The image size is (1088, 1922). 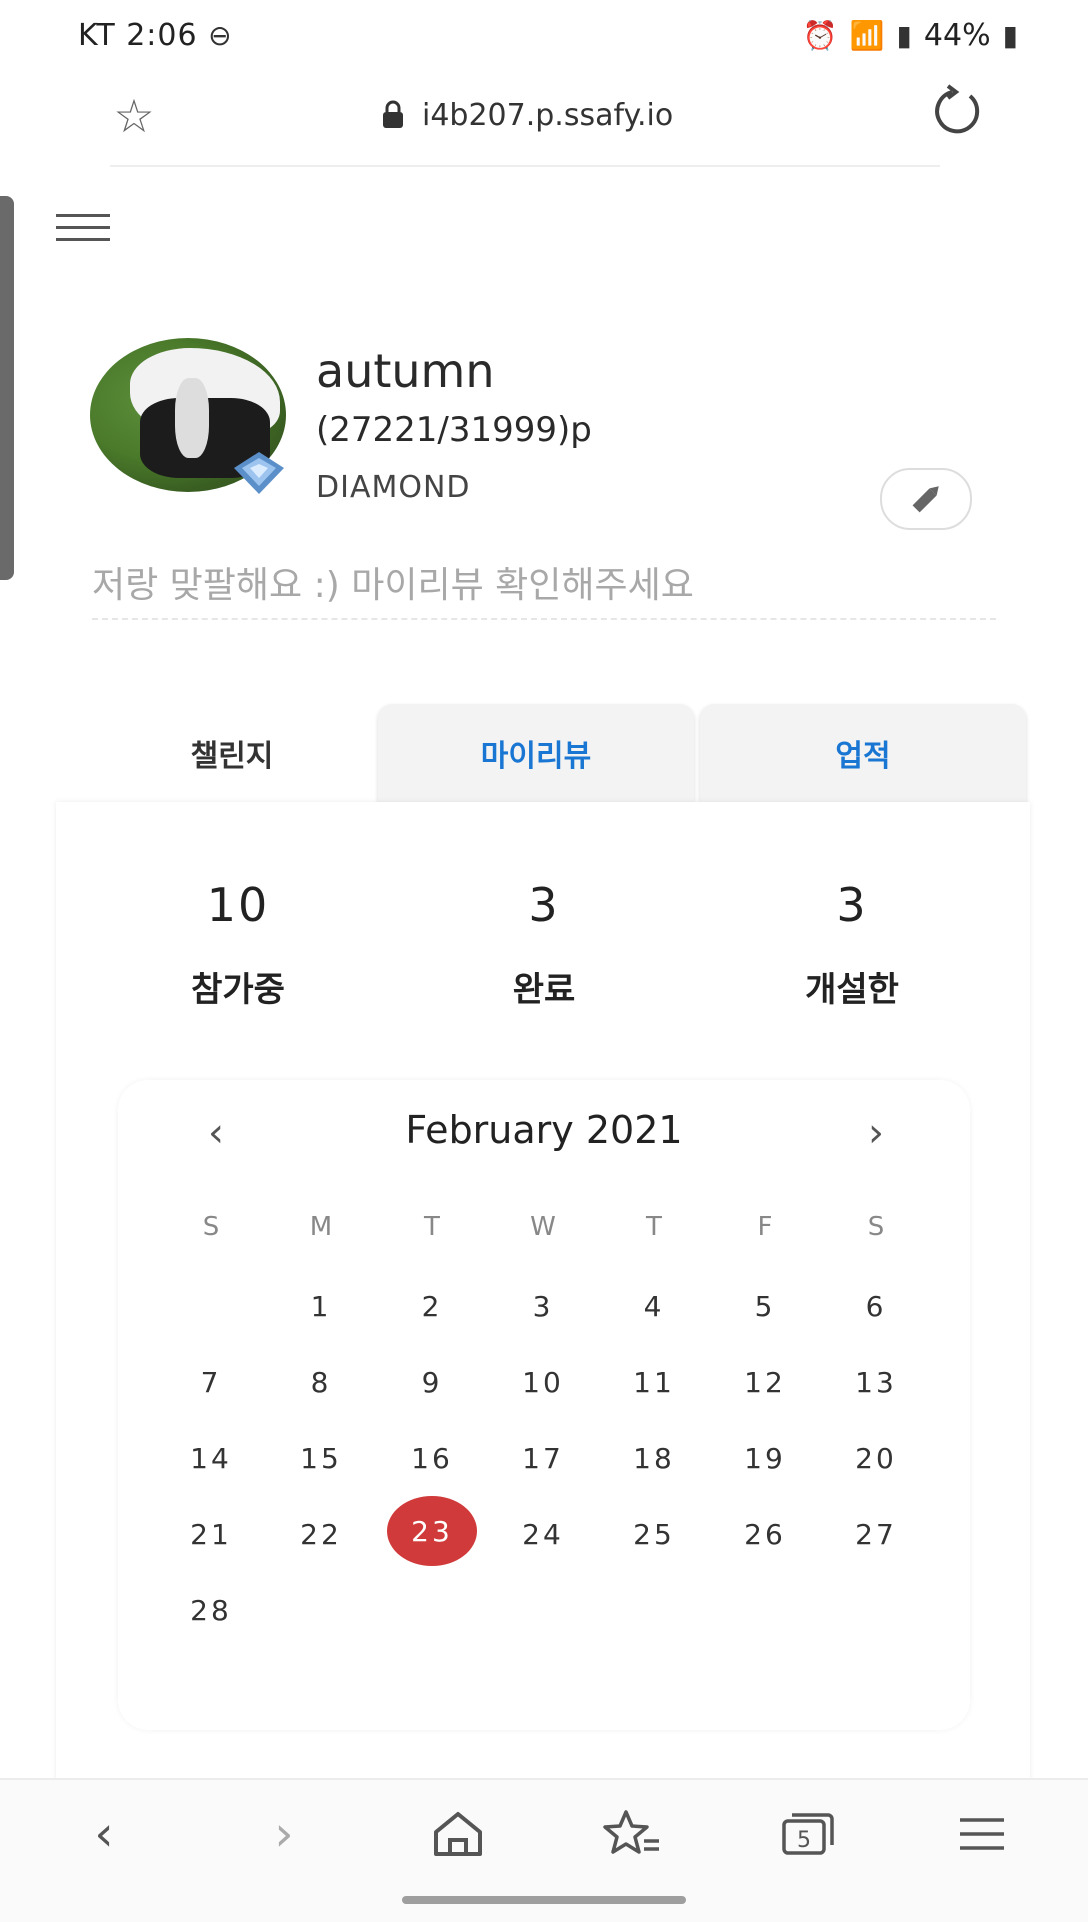 I want to click on calendar-day: 14, so click(x=211, y=1458).